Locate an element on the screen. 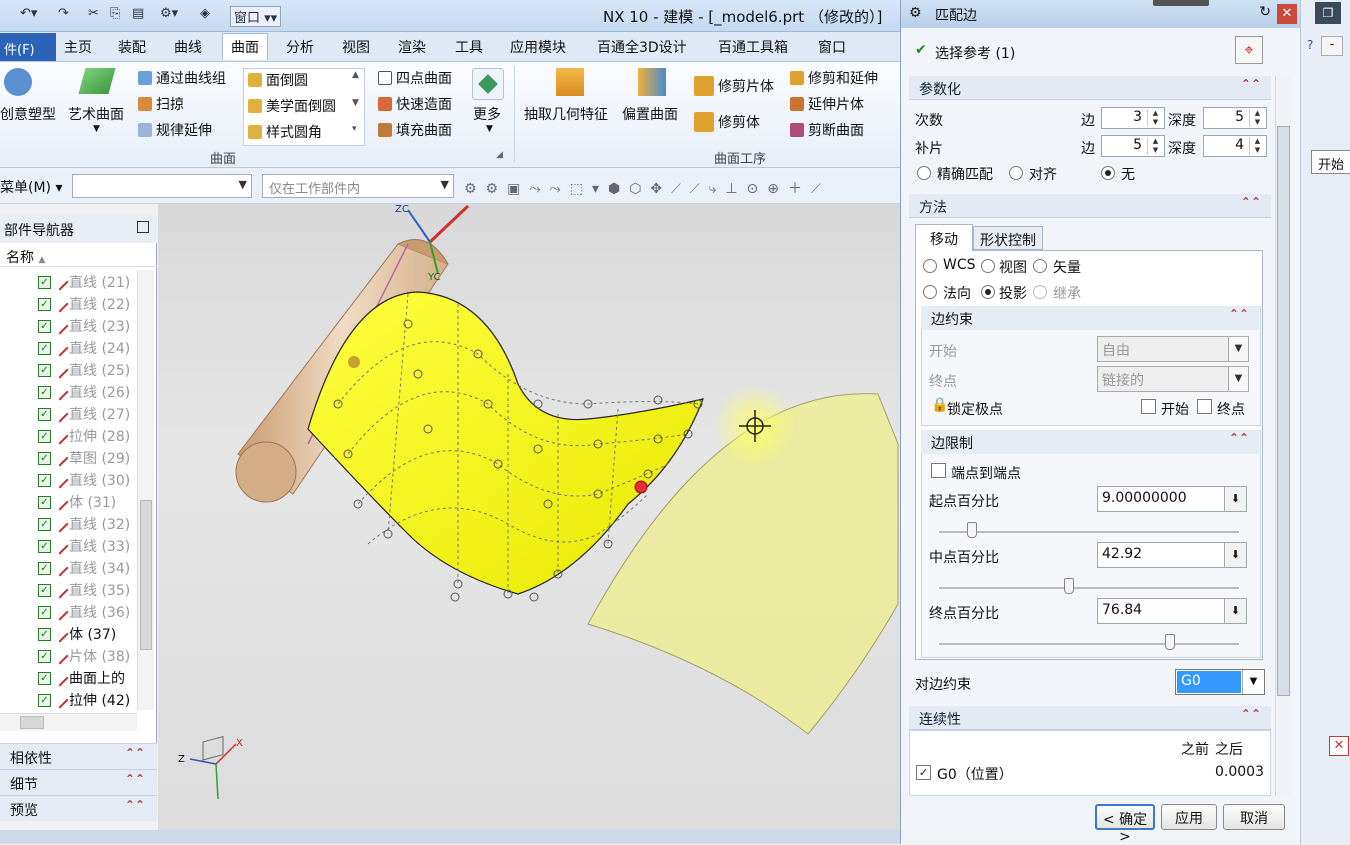 The width and height of the screenshot is (1350, 845). minimize-icon: - is located at coordinates (1332, 46).